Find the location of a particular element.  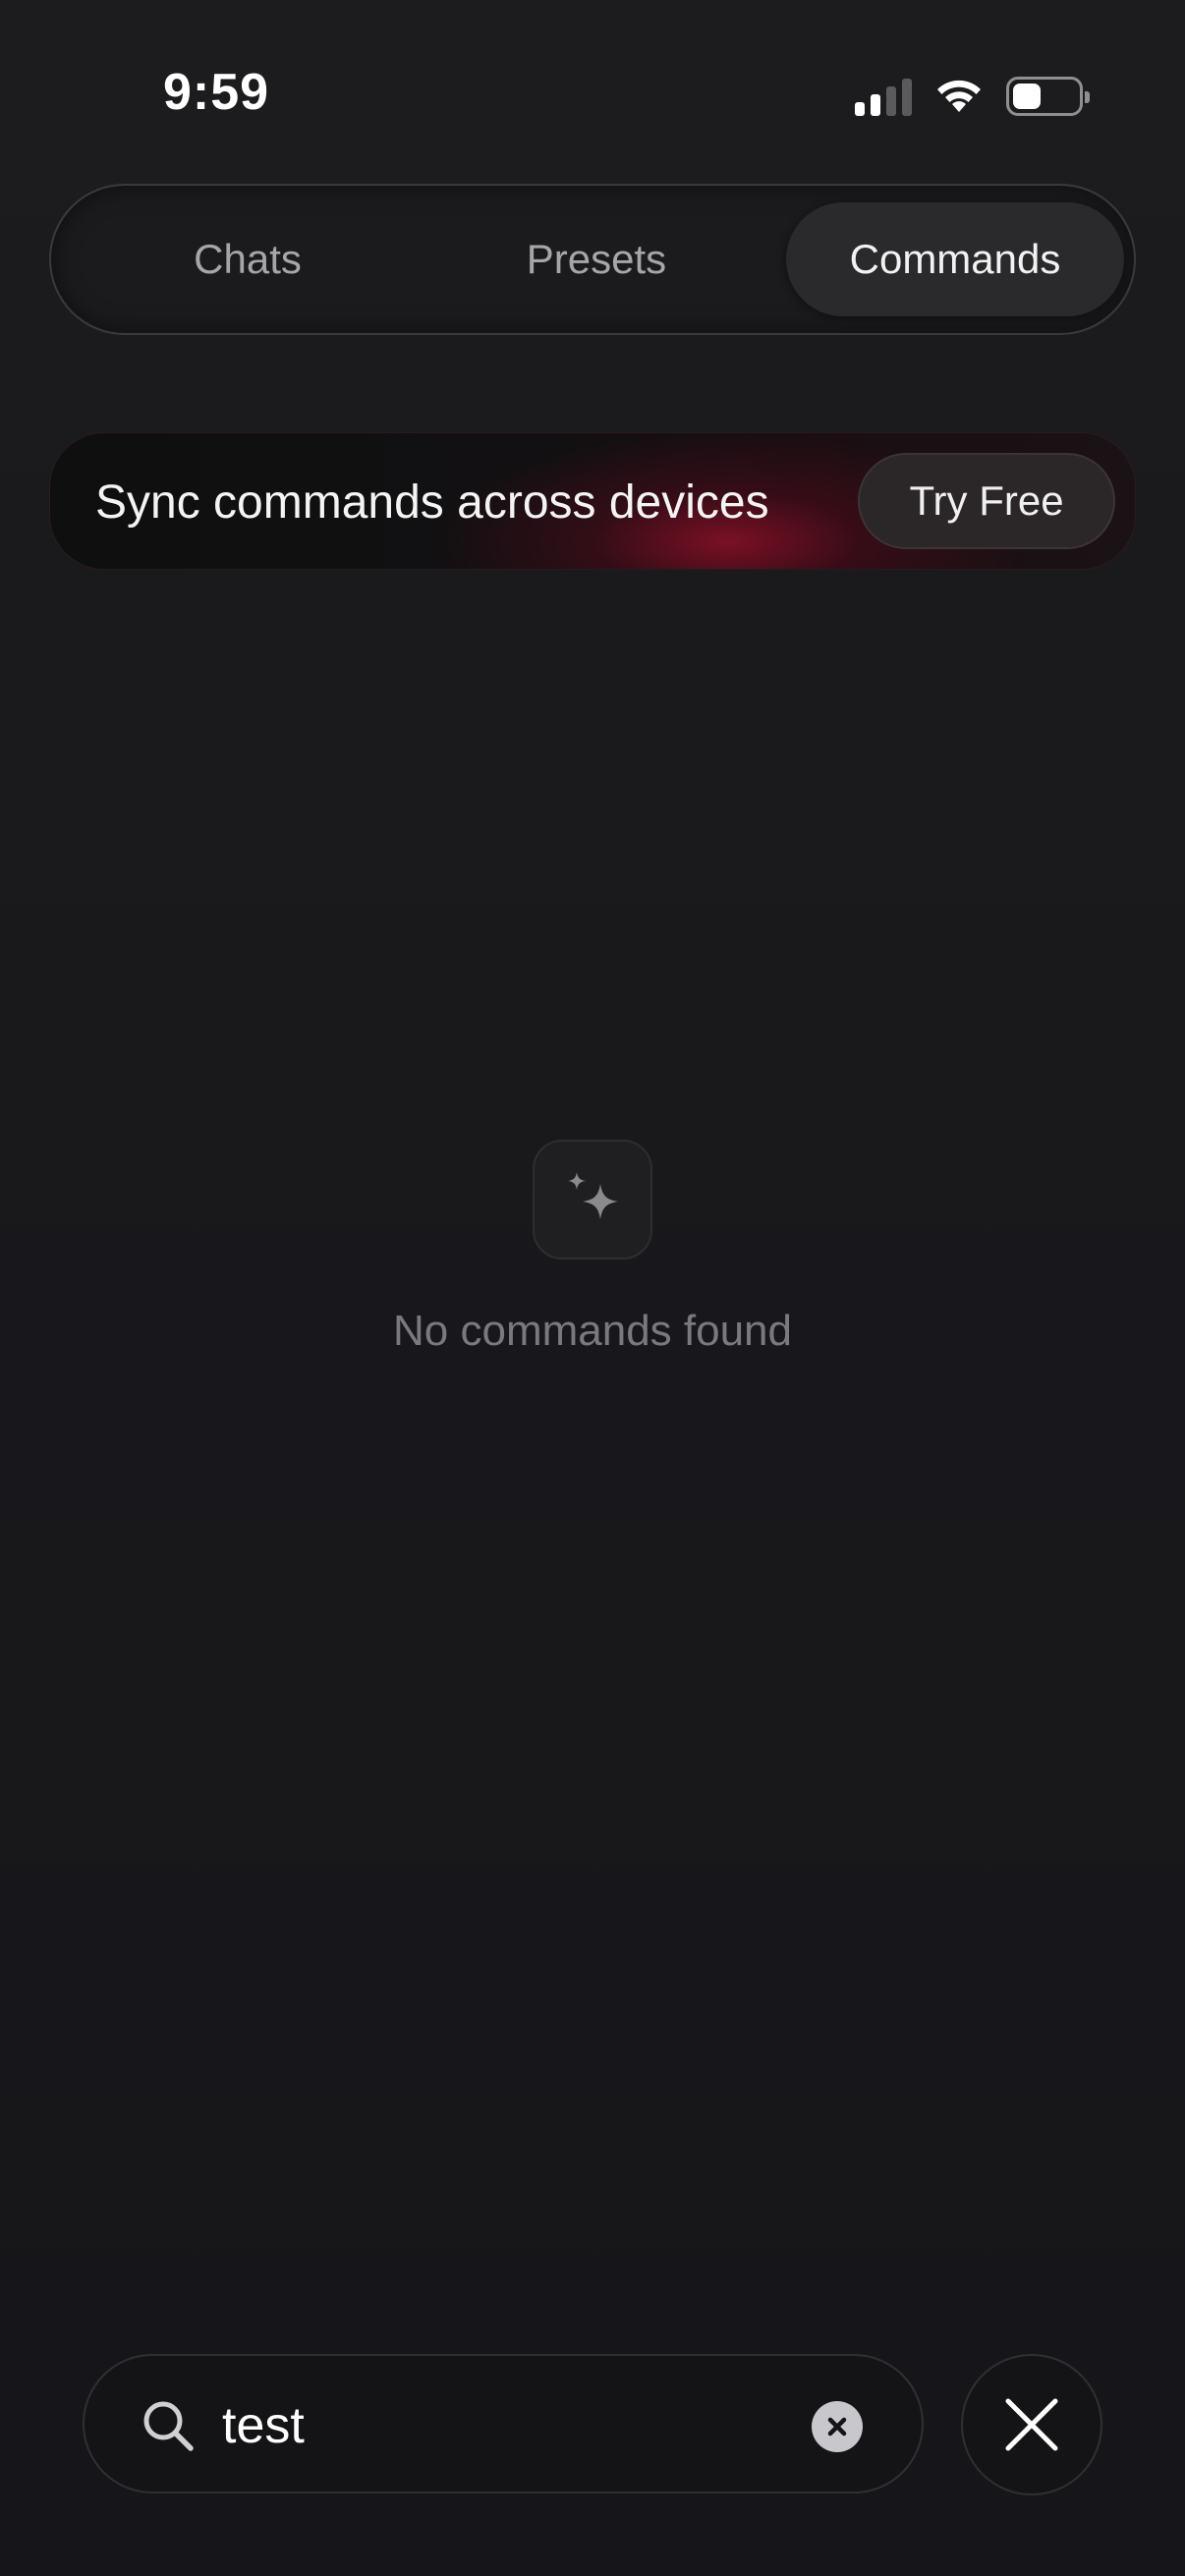

sparkles-icon is located at coordinates (592, 1200).